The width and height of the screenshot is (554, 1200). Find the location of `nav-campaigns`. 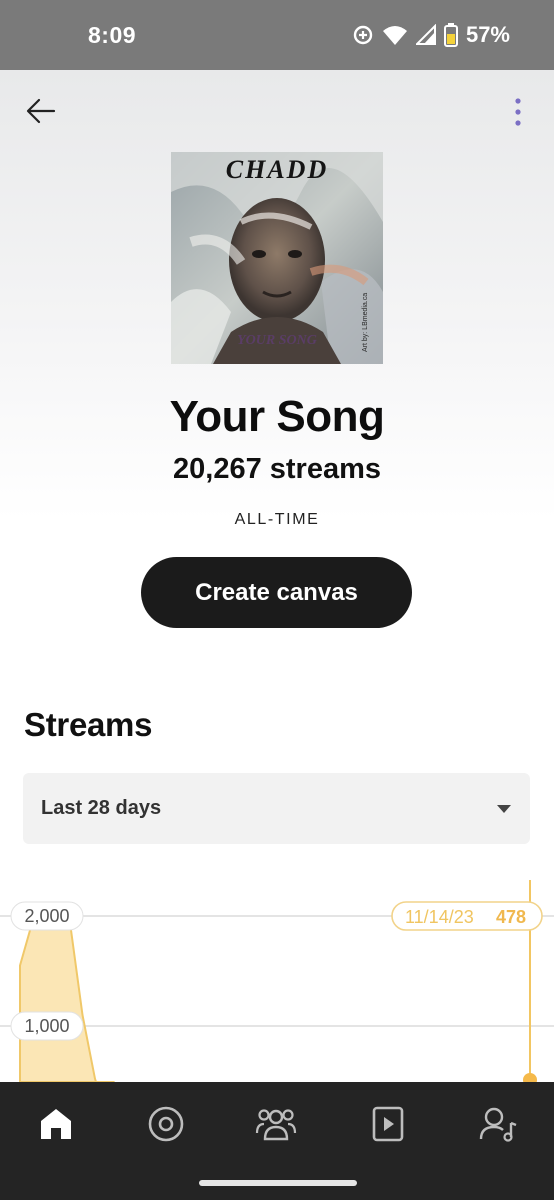

nav-campaigns is located at coordinates (388, 1124).